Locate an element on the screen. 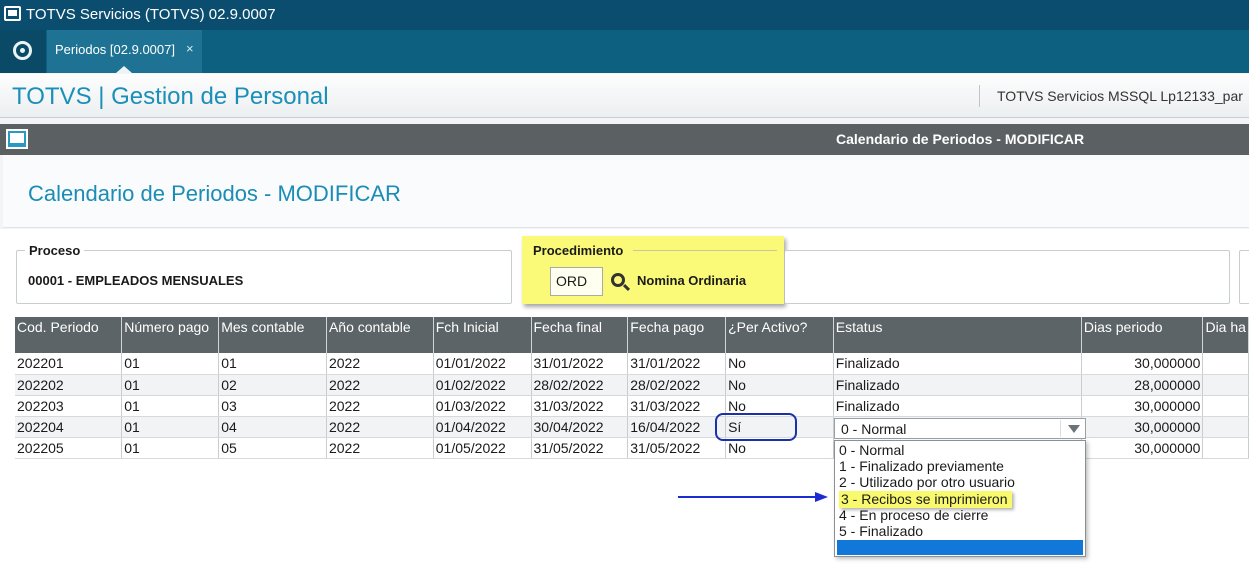 This screenshot has width=1249, height=574. header-divider is located at coordinates (979, 96).